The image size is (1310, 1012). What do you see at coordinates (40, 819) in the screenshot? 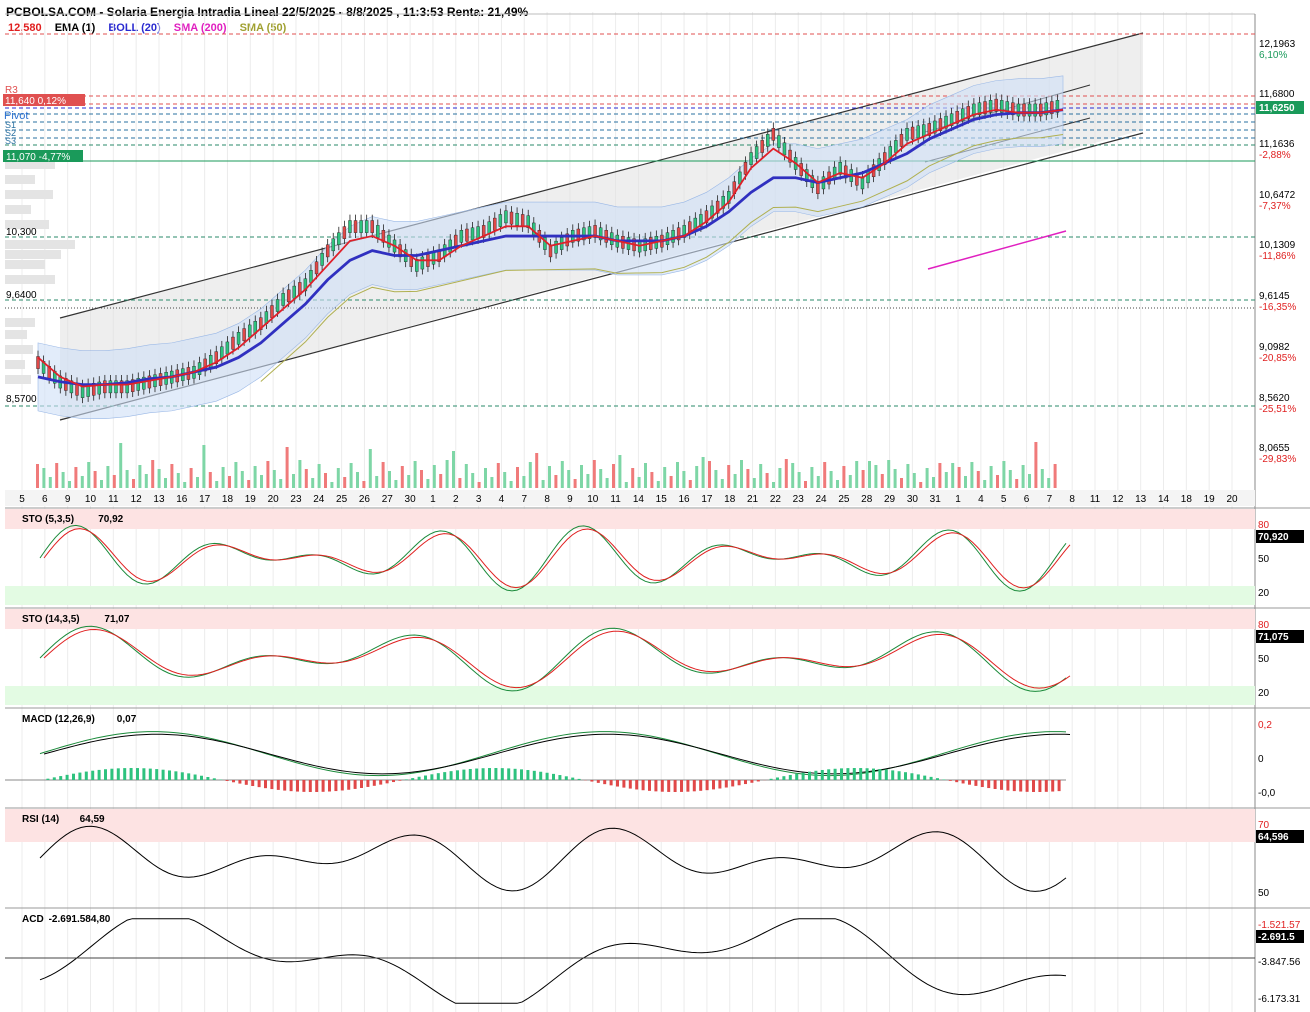
I see `panel-title: RSI (14)` at bounding box center [40, 819].